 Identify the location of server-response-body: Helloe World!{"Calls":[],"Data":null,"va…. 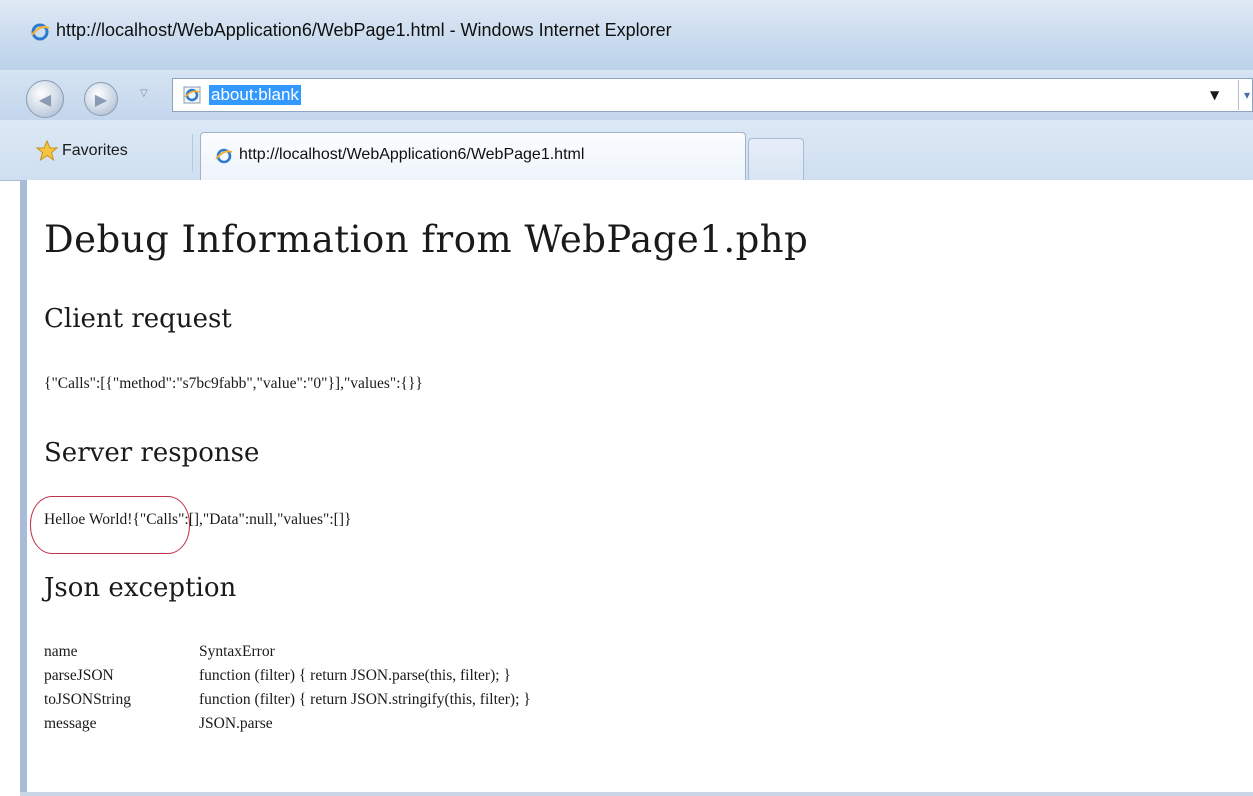
(190, 525).